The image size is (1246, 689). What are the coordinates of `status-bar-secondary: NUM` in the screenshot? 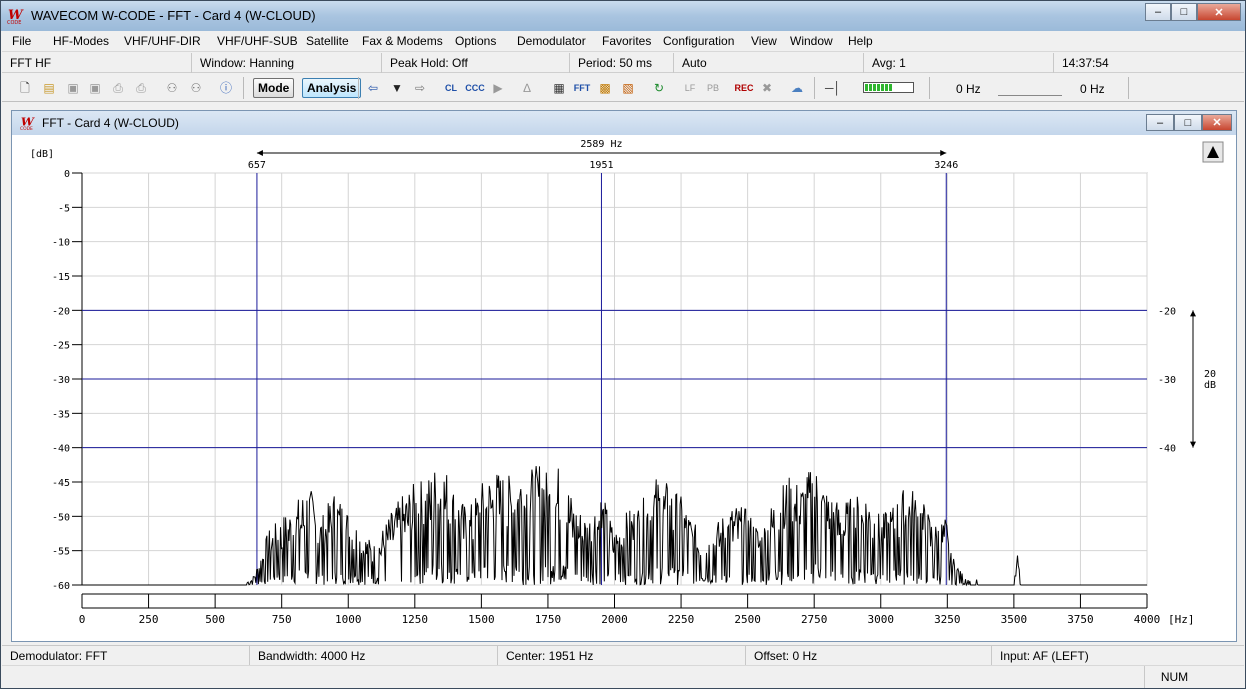 It's located at (623, 676).